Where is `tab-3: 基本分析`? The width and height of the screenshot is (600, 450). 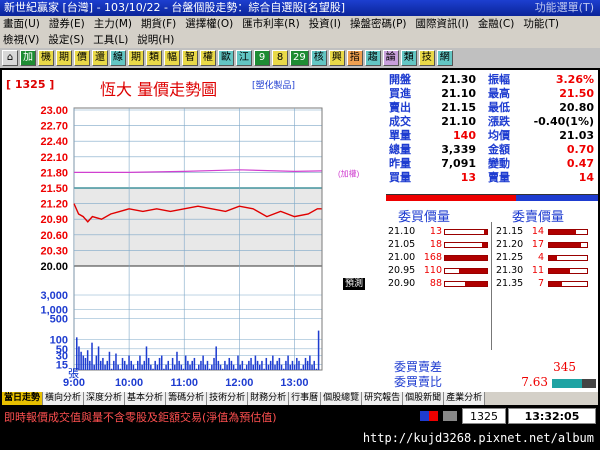
tab-3: 基本分析 is located at coordinates (146, 398).